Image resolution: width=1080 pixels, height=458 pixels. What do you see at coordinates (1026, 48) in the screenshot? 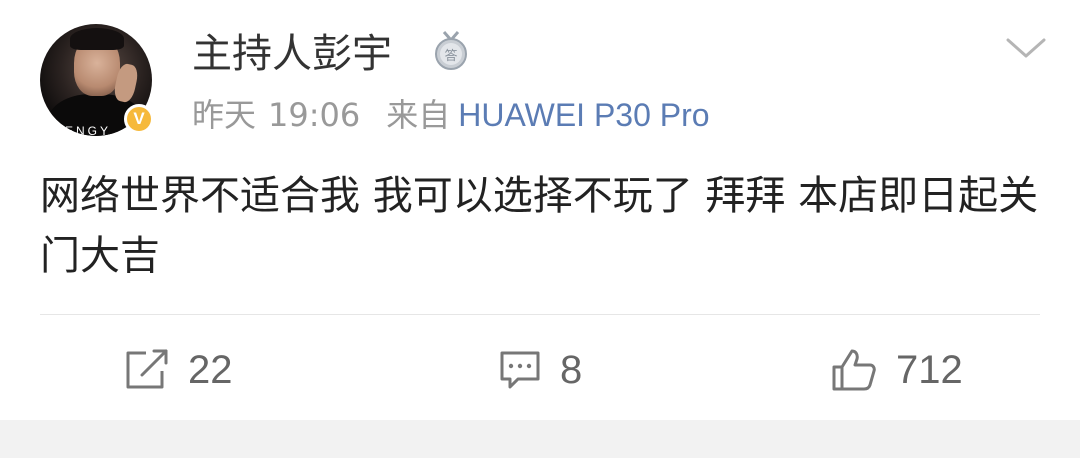
I see `chevron-down-icon` at bounding box center [1026, 48].